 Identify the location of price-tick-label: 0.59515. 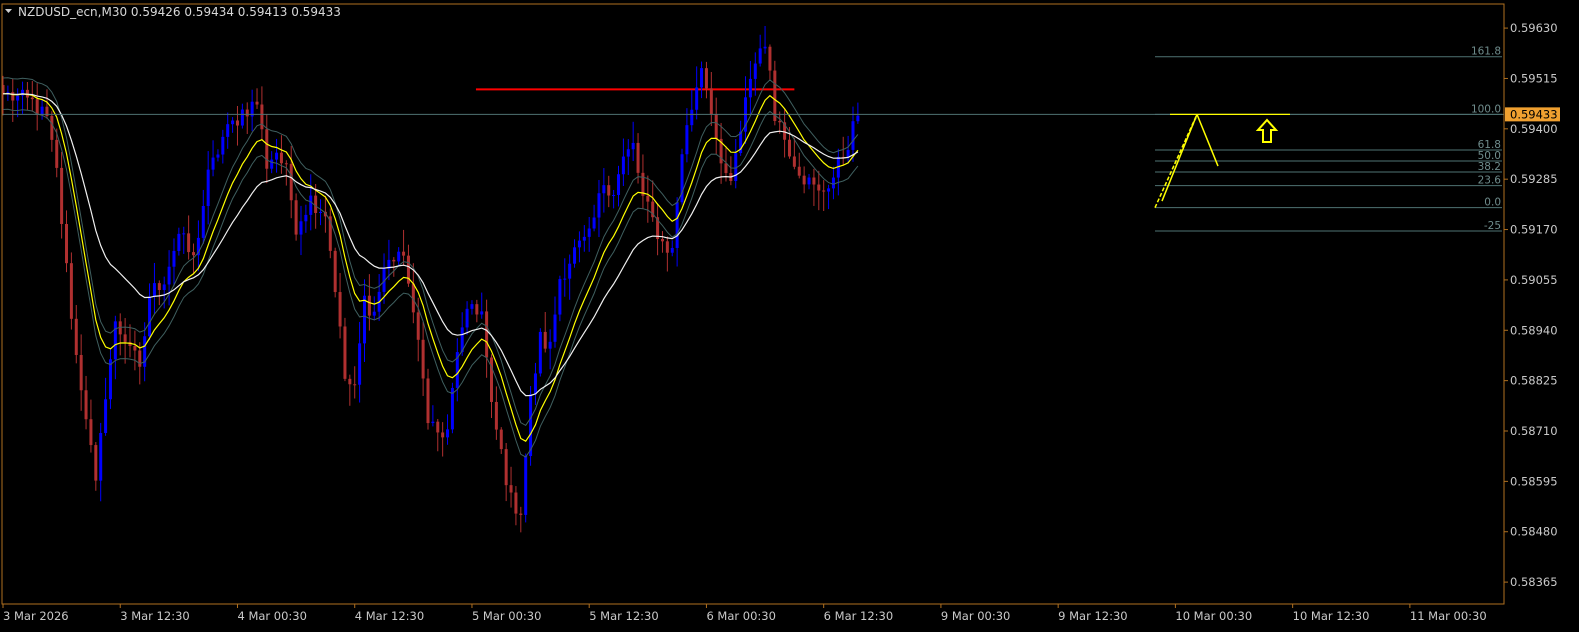
(1534, 78).